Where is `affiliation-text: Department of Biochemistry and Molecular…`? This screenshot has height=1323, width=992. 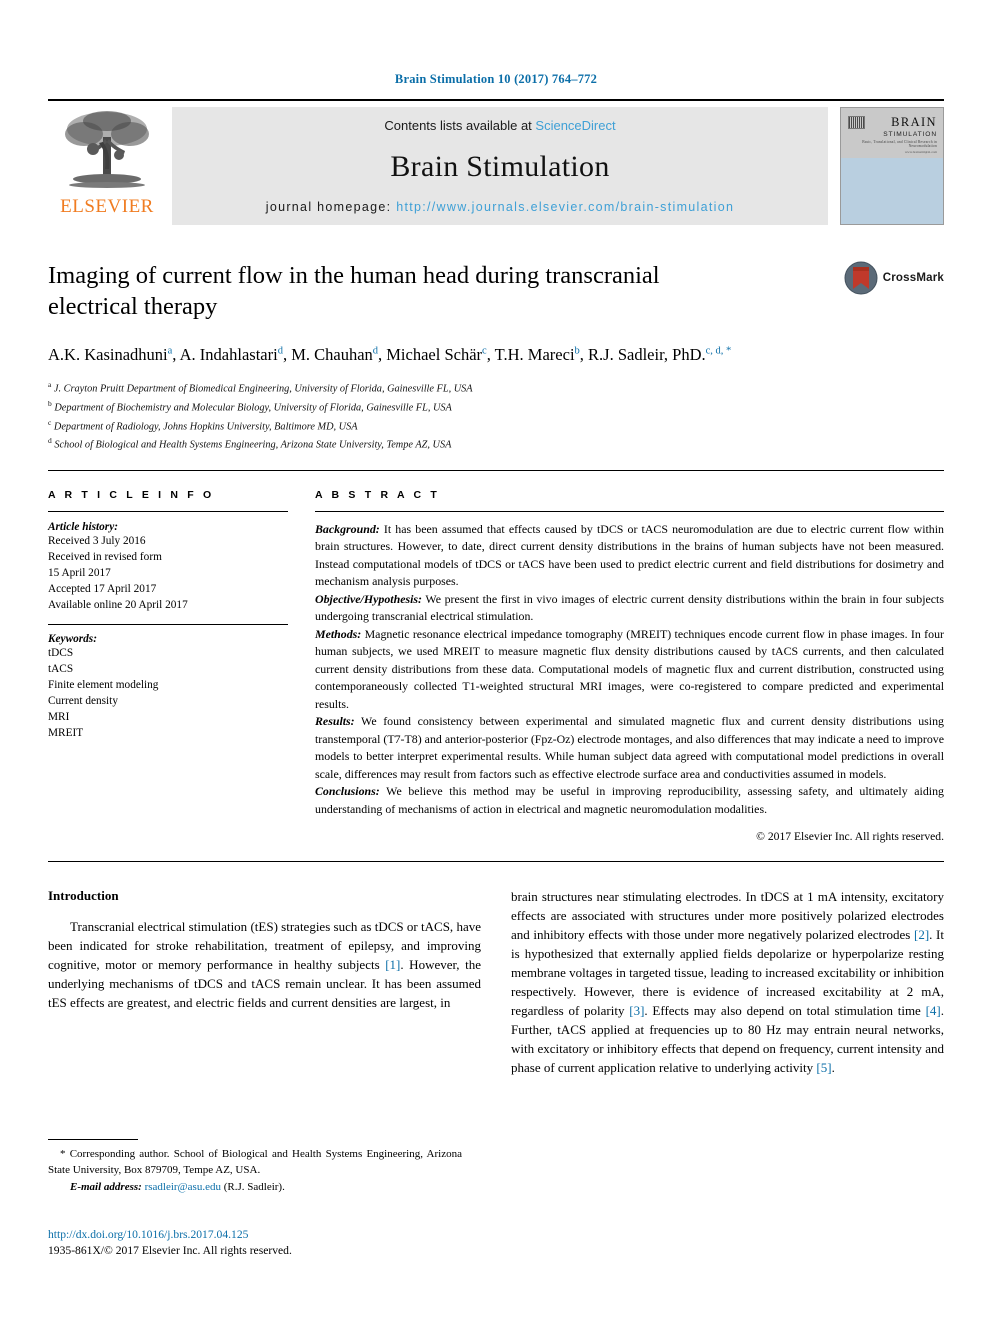
affiliation-text: Department of Biochemistry and Molecular… is located at coordinates (253, 408).